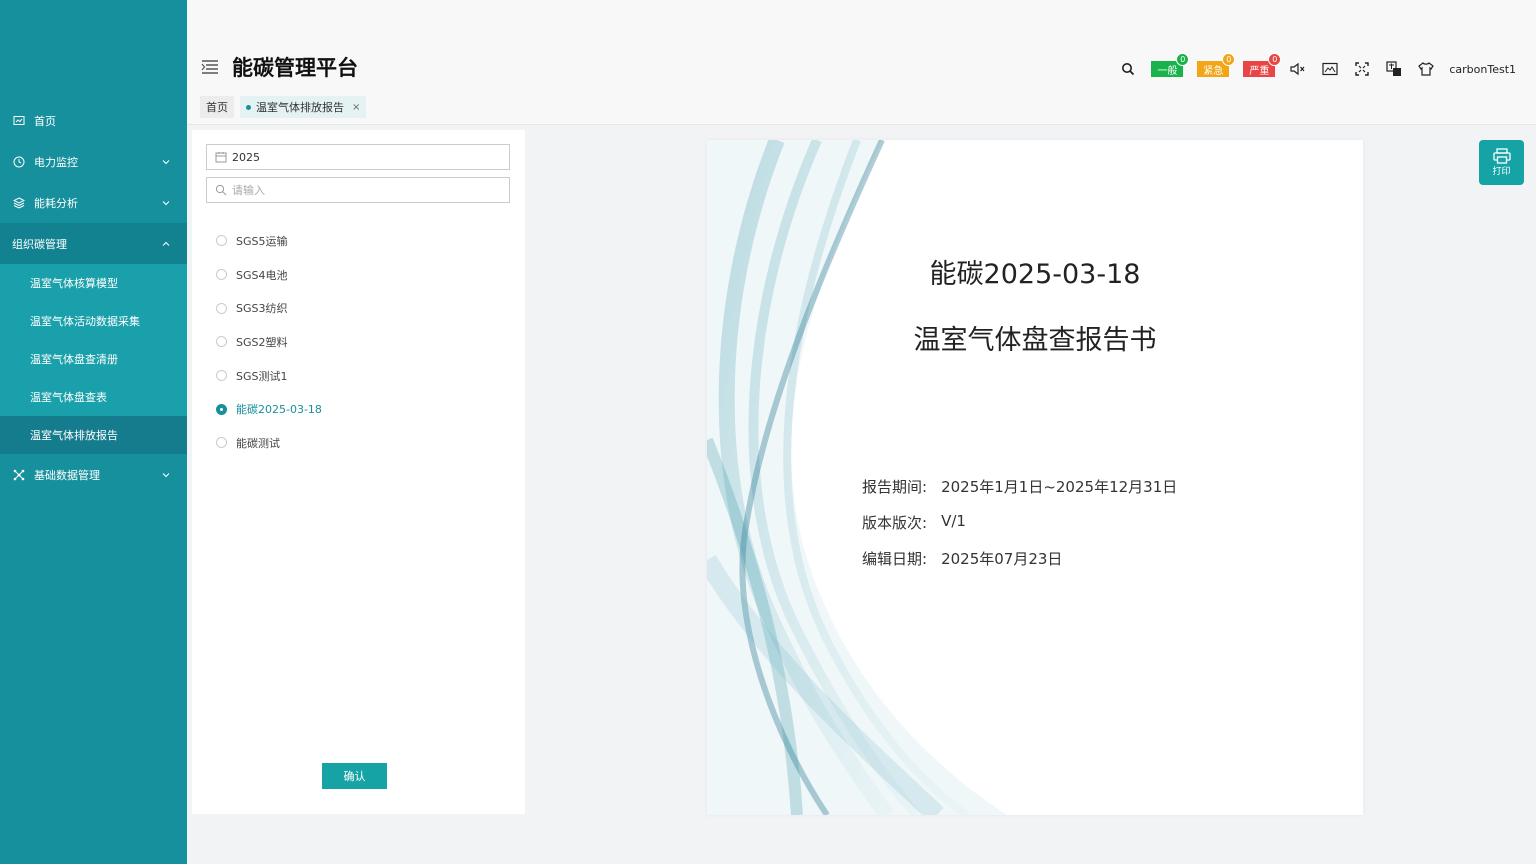  What do you see at coordinates (93, 120) in the screenshot?
I see `sidebar-item-home: 首页` at bounding box center [93, 120].